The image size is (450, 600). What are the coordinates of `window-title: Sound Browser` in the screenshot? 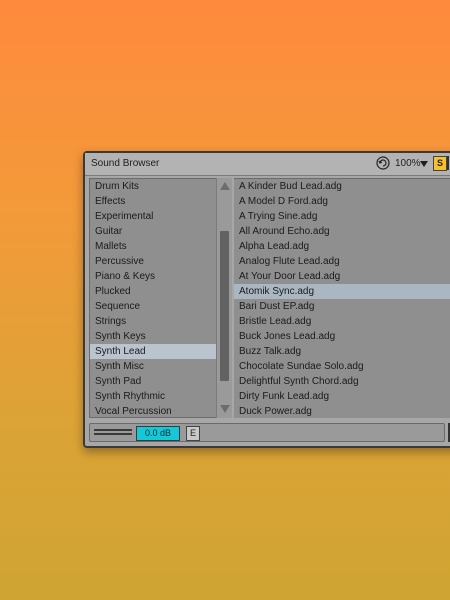 It's located at (125, 163).